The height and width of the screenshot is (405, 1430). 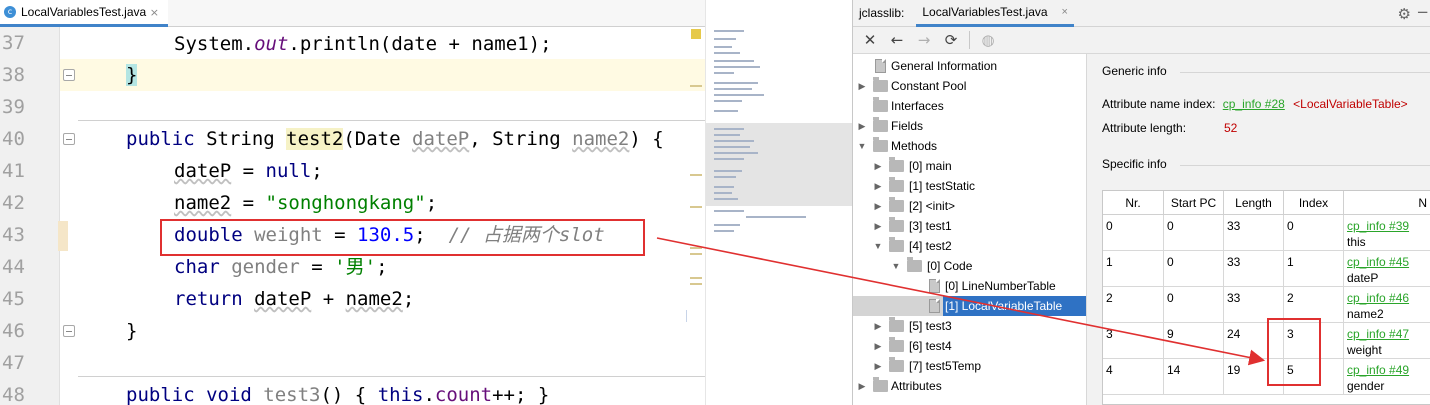 What do you see at coordinates (969, 386) in the screenshot?
I see `tree-item-attributes: ▶ Attributes` at bounding box center [969, 386].